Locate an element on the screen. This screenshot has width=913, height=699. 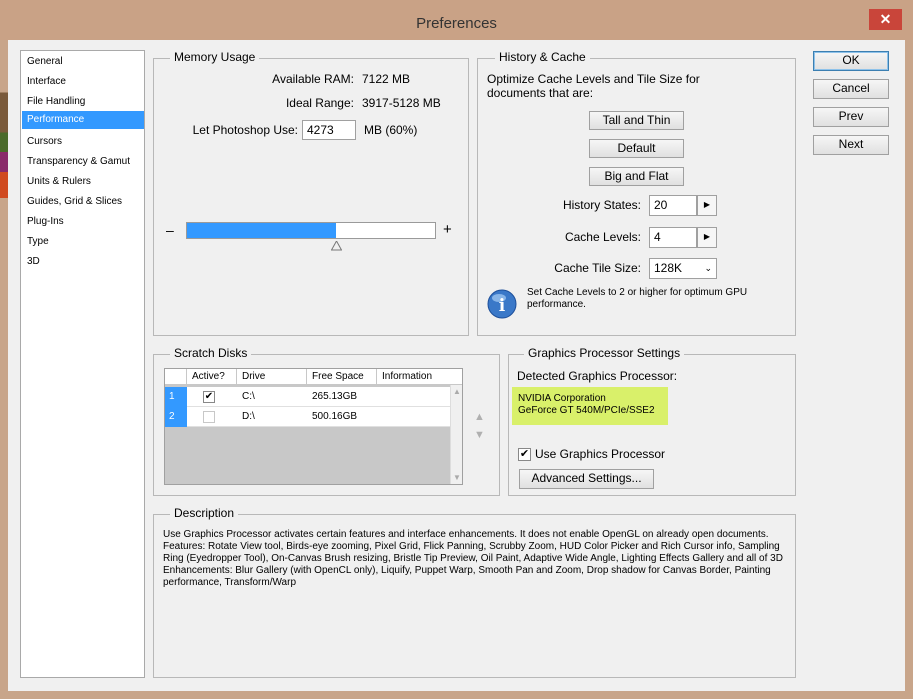
drive-cell: C:\ is located at coordinates (272, 397).